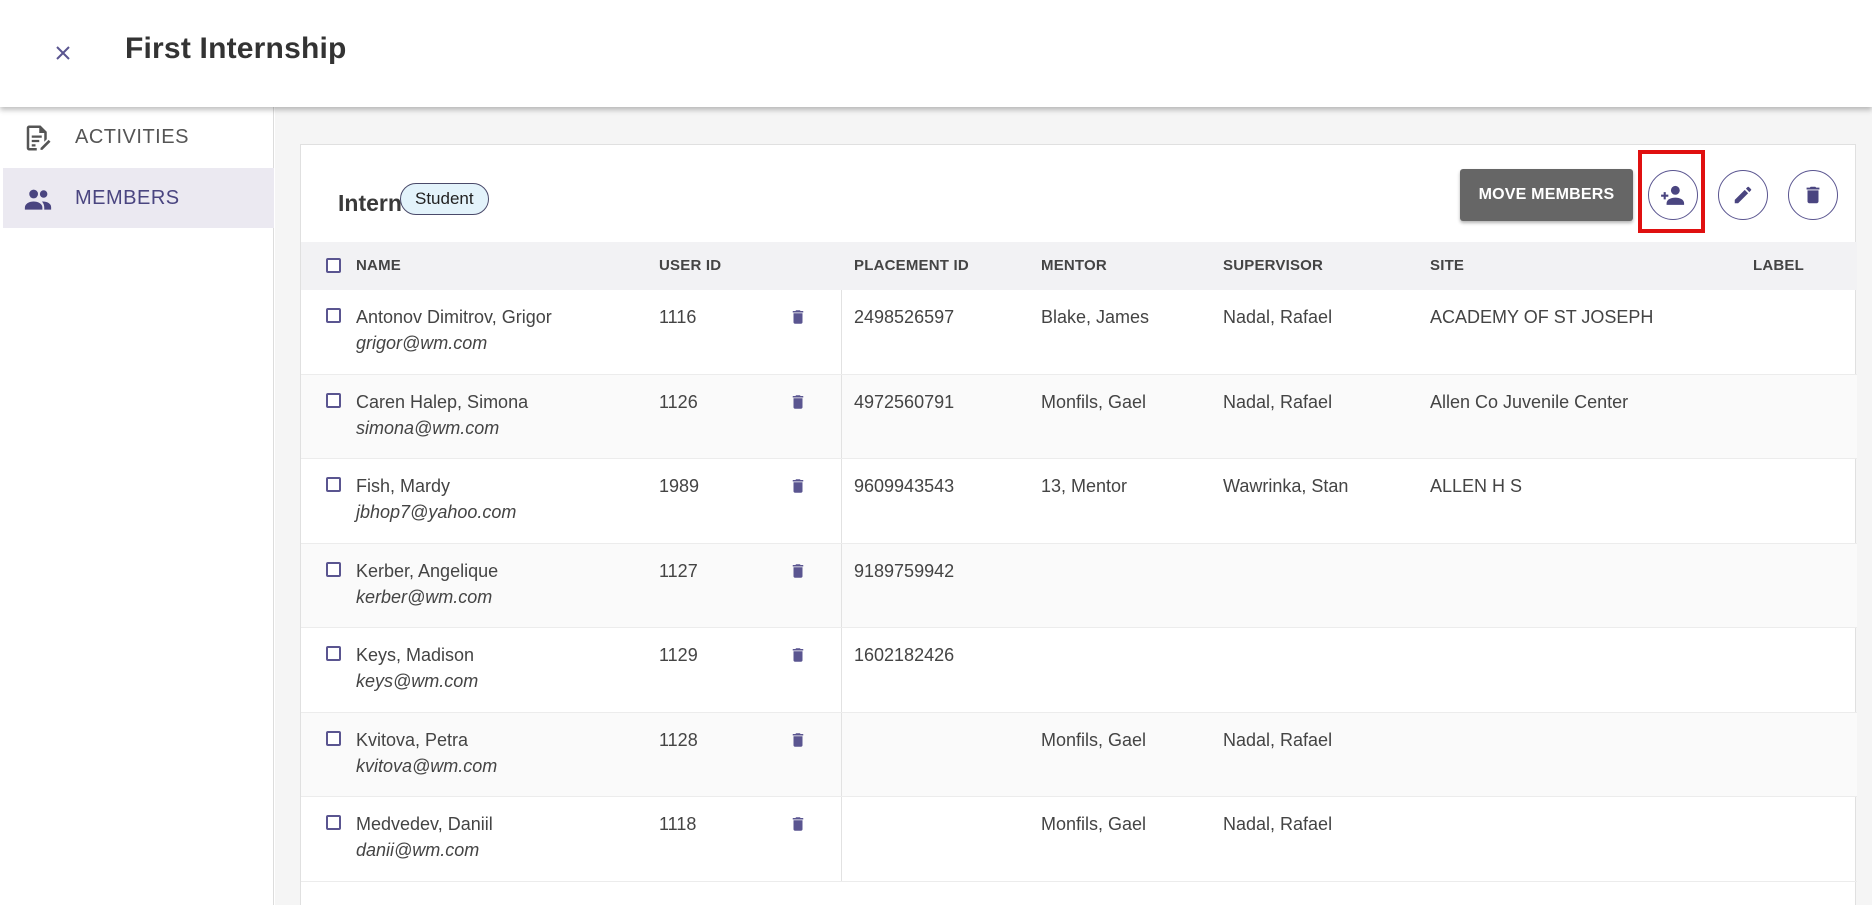 The width and height of the screenshot is (1872, 905). I want to click on edit-button, so click(1743, 195).